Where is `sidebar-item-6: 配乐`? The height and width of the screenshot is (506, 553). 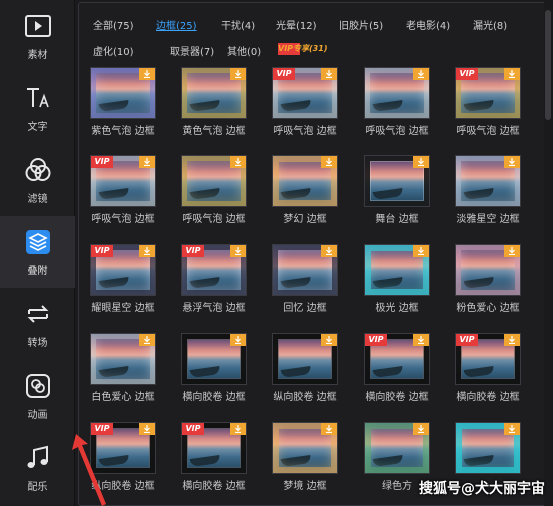
sidebar-item-6: 配乐 is located at coordinates (37, 468).